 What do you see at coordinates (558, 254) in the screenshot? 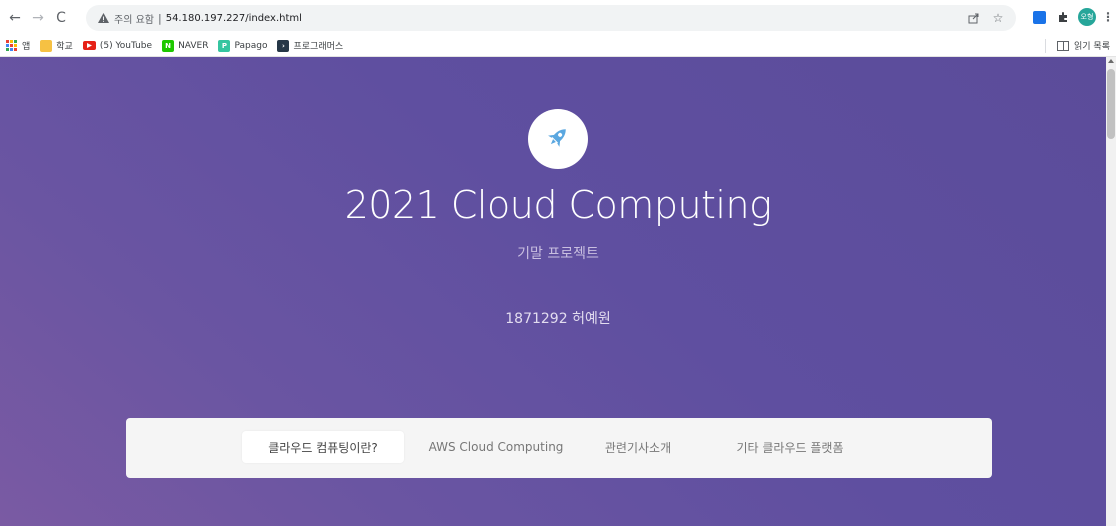
I see `page-subtitle: 기말 프로젝트` at bounding box center [558, 254].